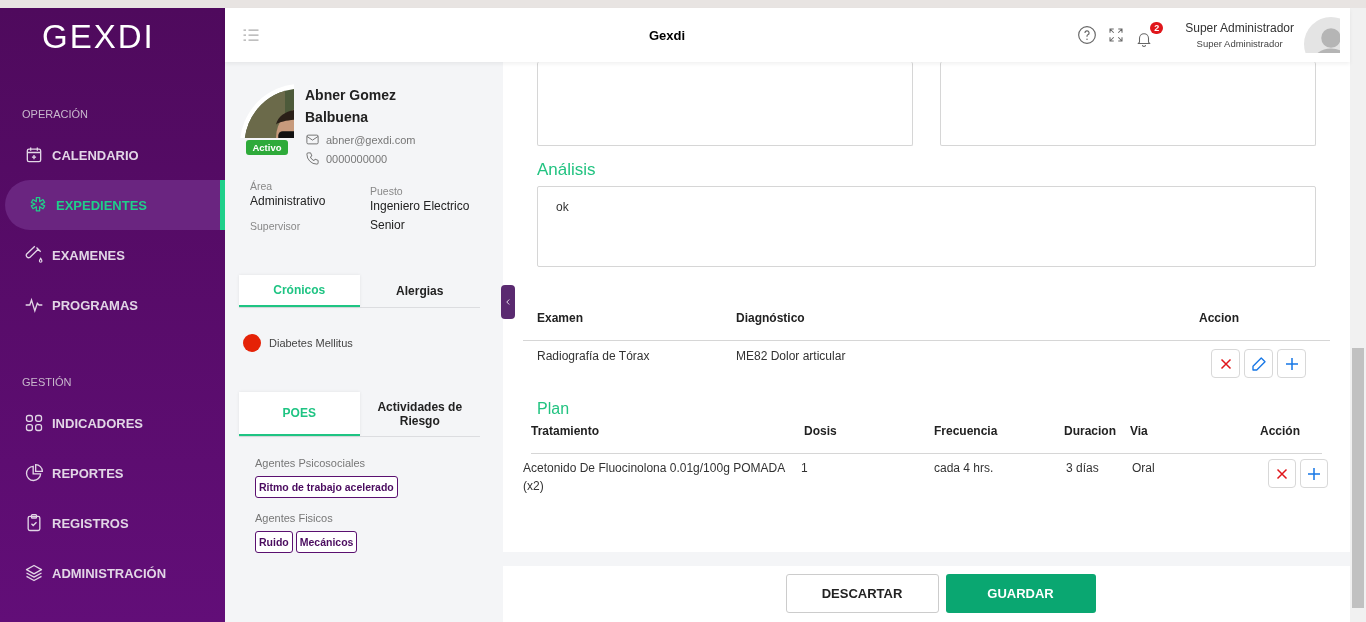 The width and height of the screenshot is (1366, 622). I want to click on group-title: Agentes Psicosociales, so click(311, 463).